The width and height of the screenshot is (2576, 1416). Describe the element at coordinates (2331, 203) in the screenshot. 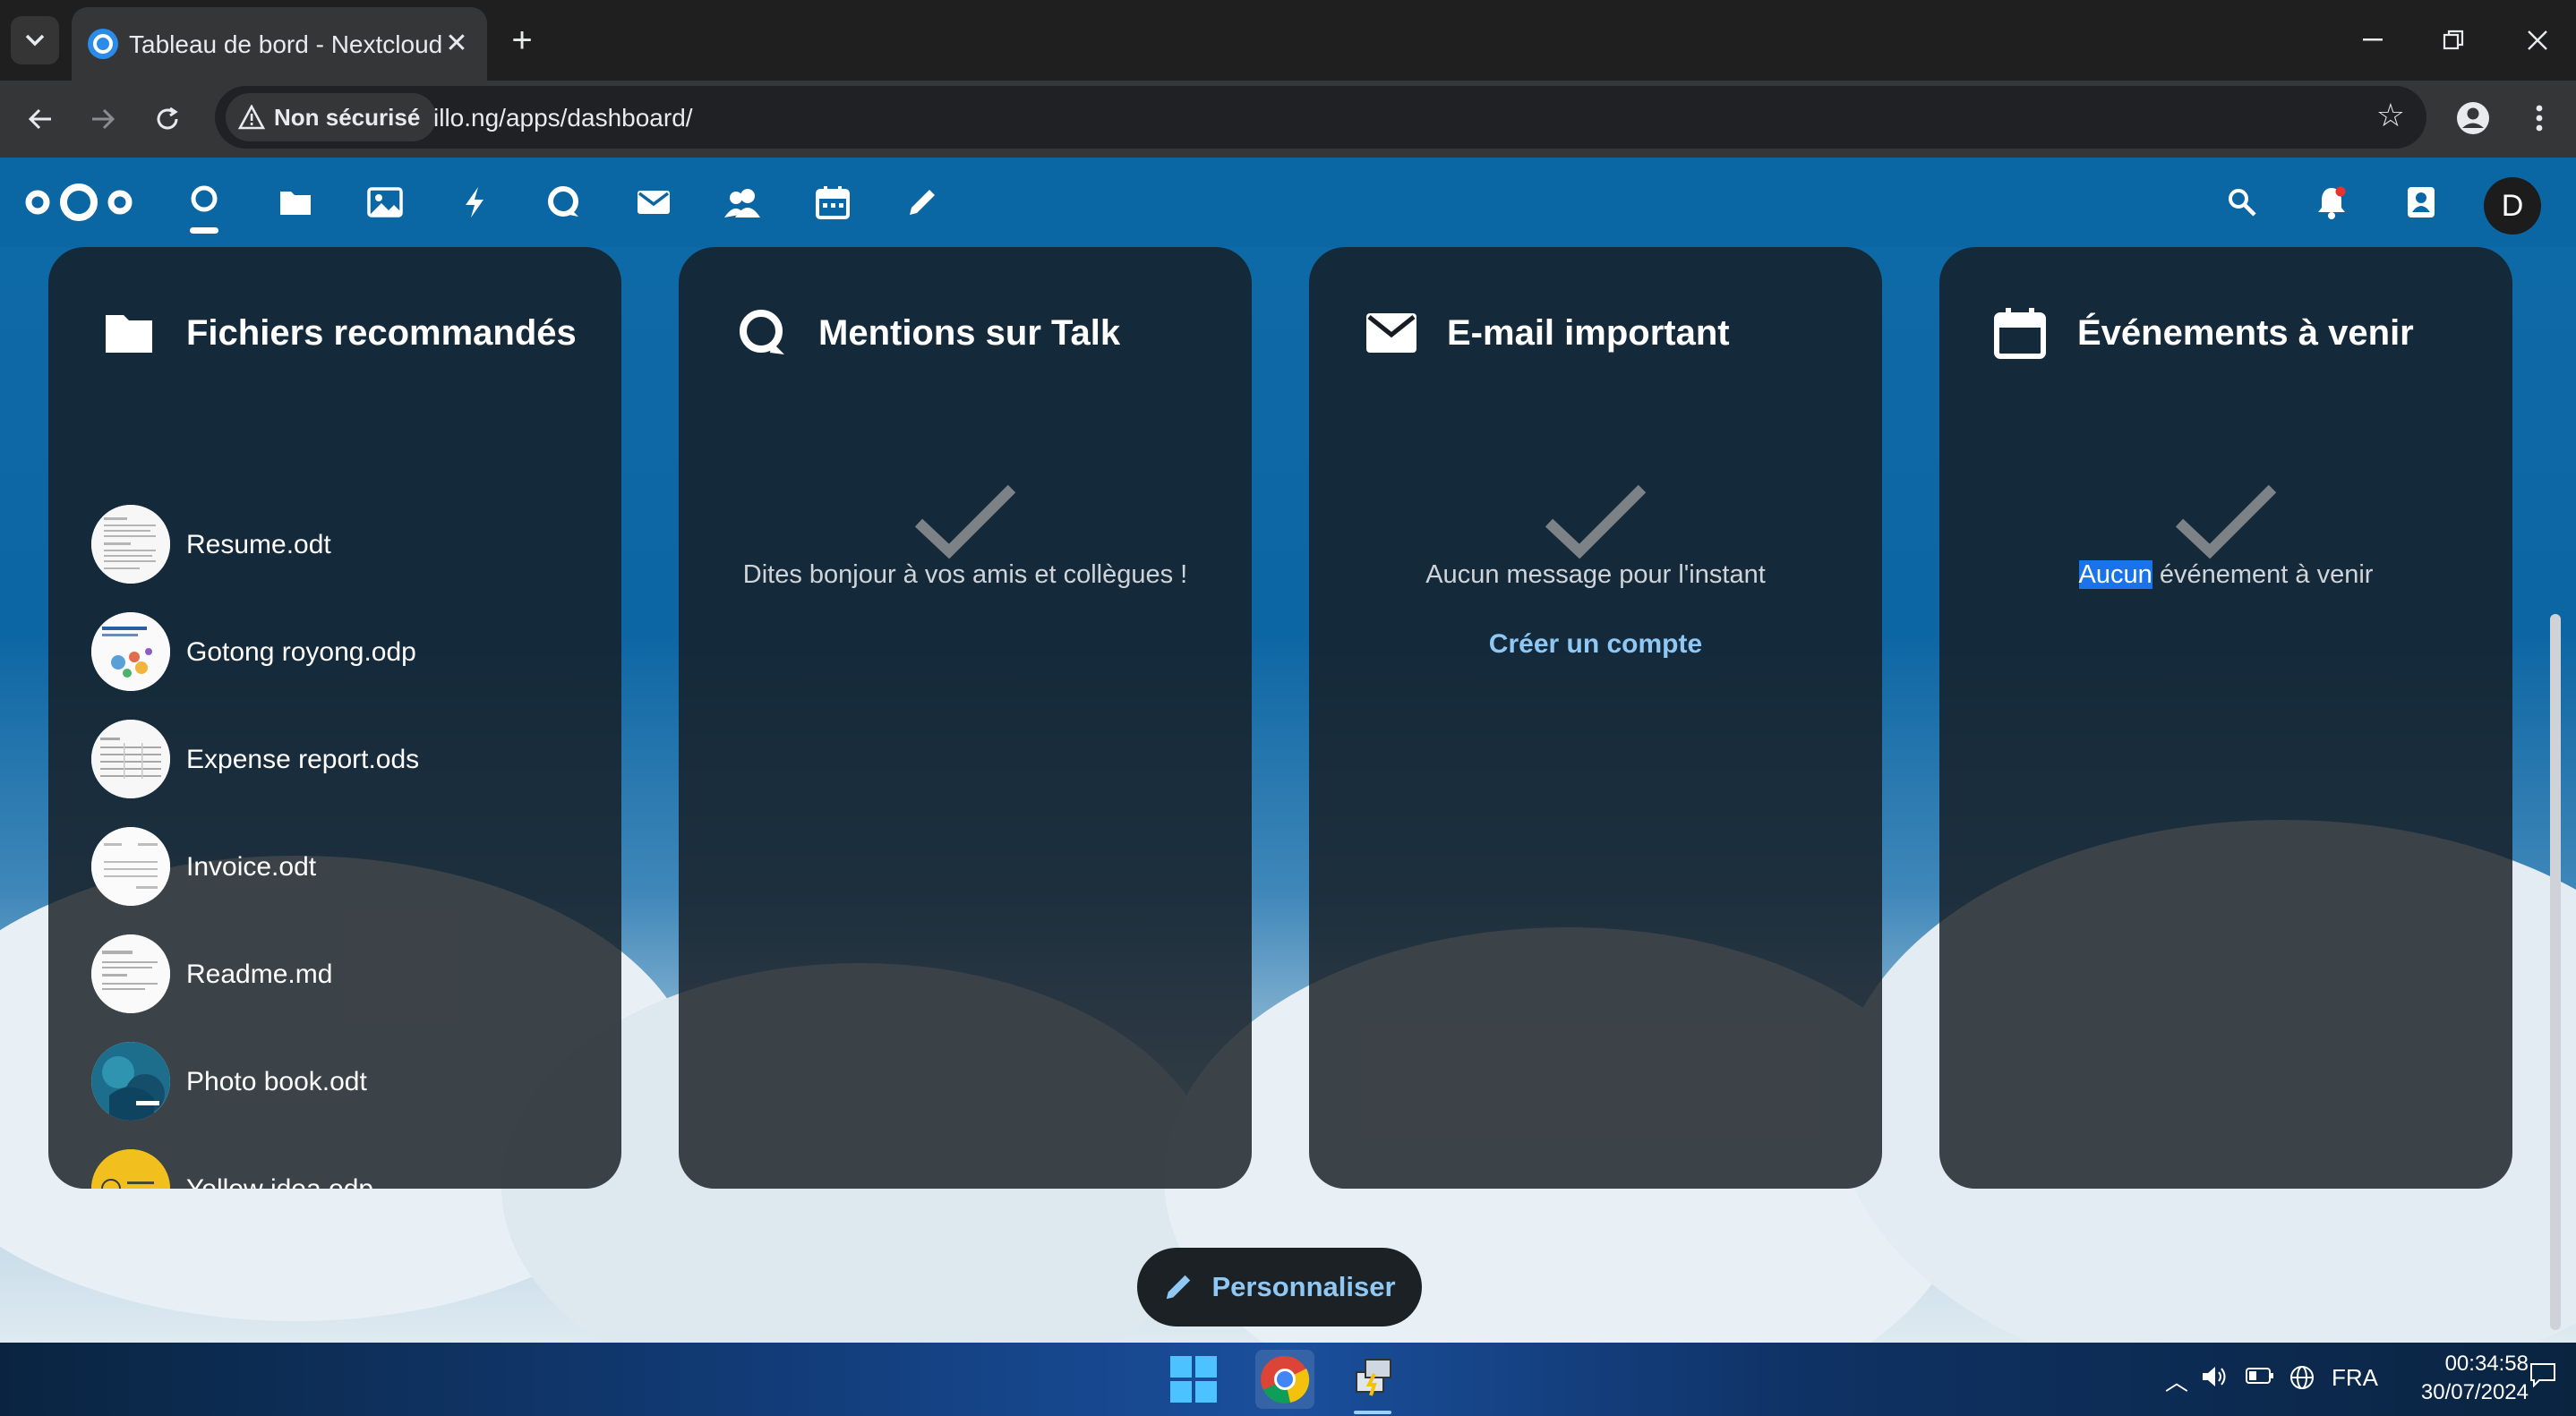

I see `notifications-bell-icon` at that location.